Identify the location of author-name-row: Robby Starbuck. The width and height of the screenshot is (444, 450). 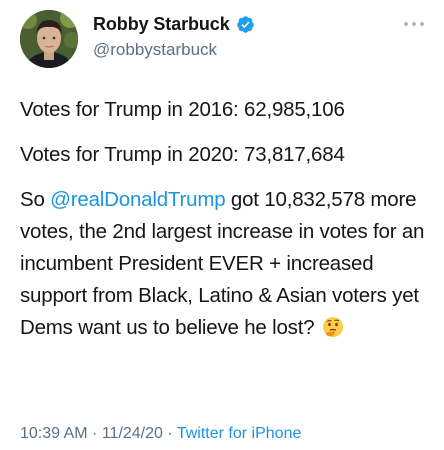
(174, 24).